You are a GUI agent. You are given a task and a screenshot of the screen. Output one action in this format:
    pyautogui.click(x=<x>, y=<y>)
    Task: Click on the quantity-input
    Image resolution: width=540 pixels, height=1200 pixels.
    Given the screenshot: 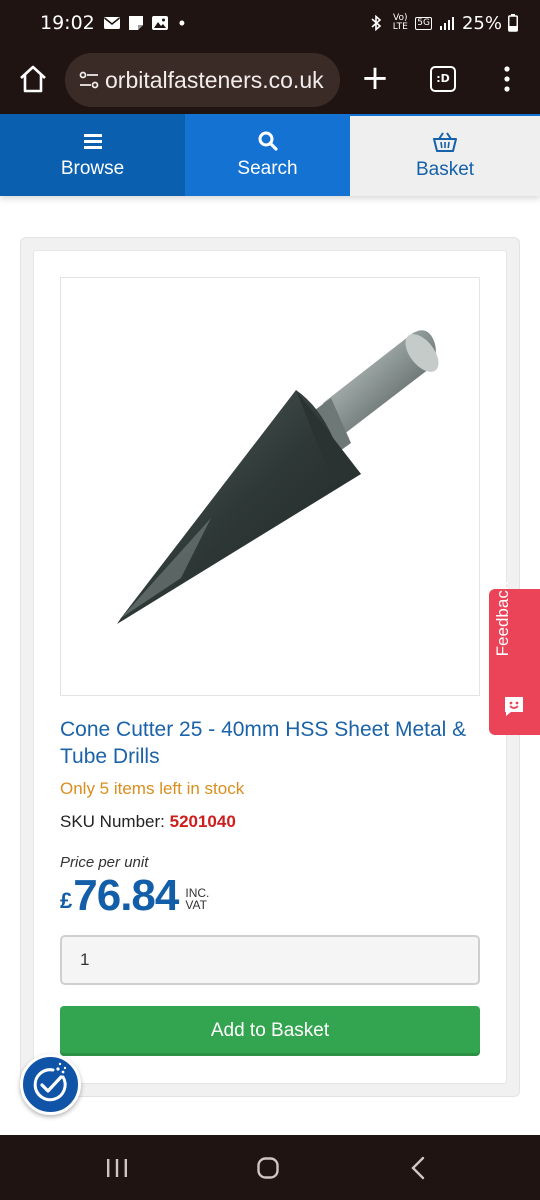 What is the action you would take?
    pyautogui.click(x=270, y=960)
    